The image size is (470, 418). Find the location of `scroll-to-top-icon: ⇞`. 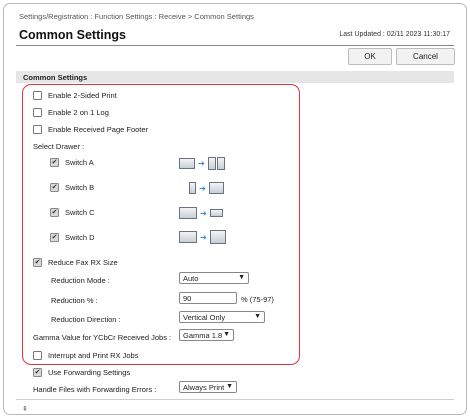

scroll-to-top-icon: ⇞ is located at coordinates (25, 409).